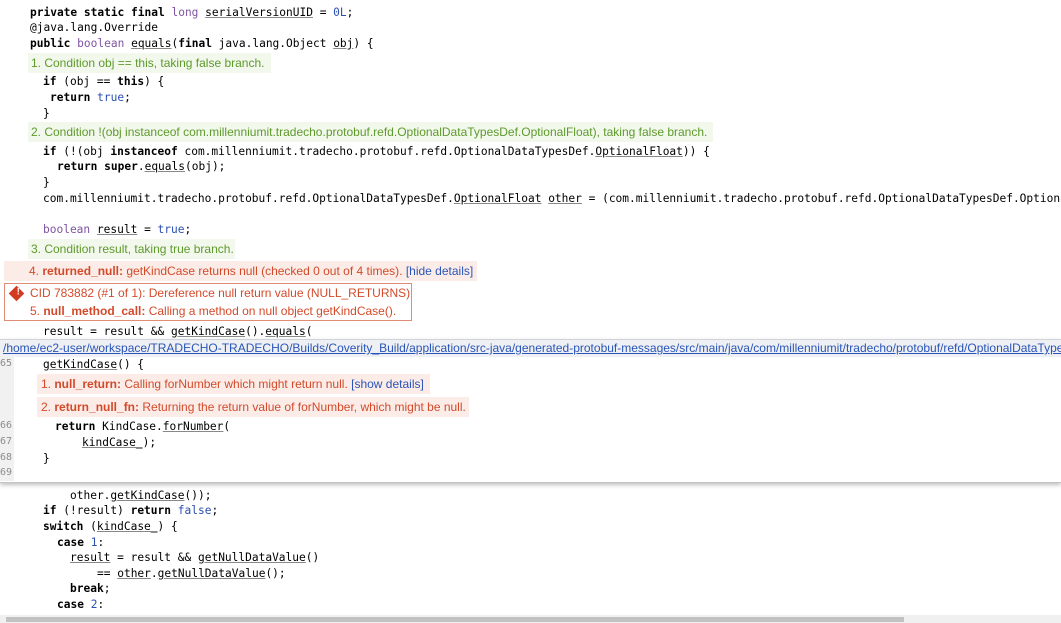 This screenshot has width=1061, height=623. What do you see at coordinates (97, 407) in the screenshot?
I see `event-tag: return_null_fn:` at bounding box center [97, 407].